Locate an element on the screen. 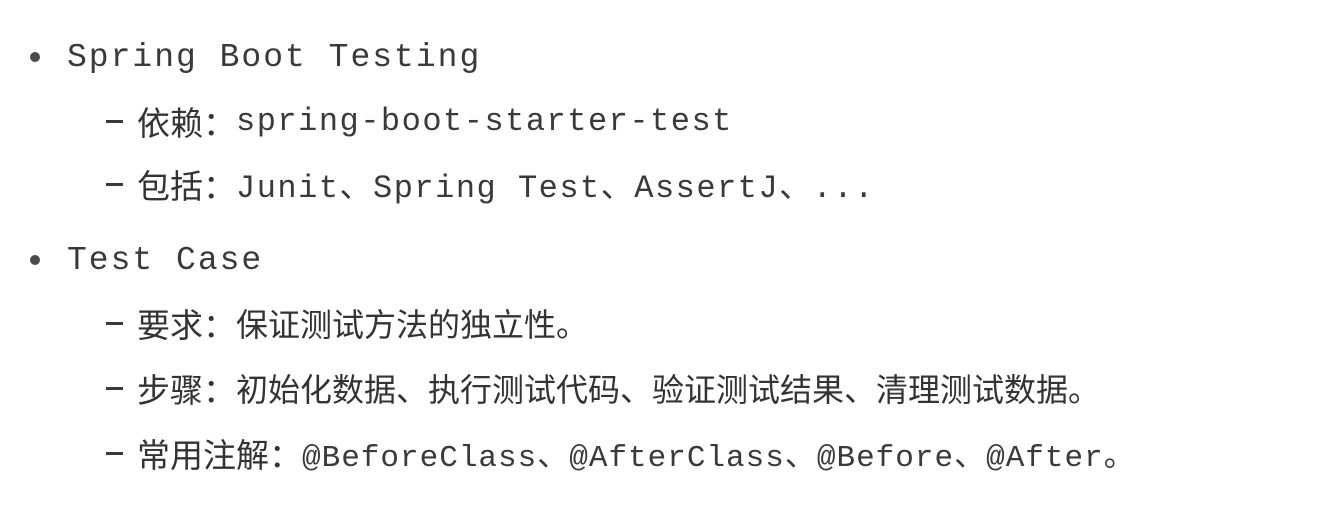  bullet-test-case: Test Case is located at coordinates (146, 260).